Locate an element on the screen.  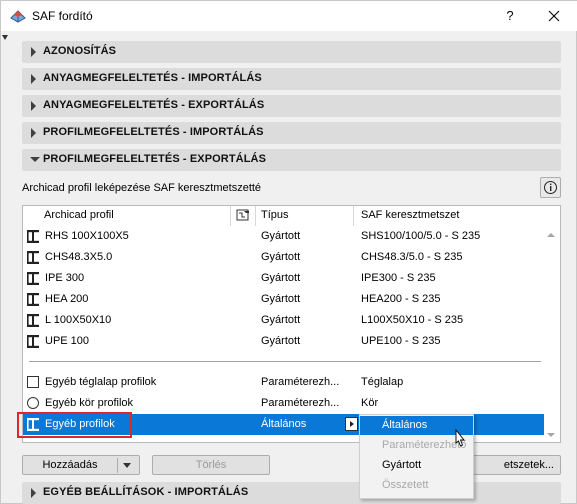
profile-type: Általános is located at coordinates (284, 424).